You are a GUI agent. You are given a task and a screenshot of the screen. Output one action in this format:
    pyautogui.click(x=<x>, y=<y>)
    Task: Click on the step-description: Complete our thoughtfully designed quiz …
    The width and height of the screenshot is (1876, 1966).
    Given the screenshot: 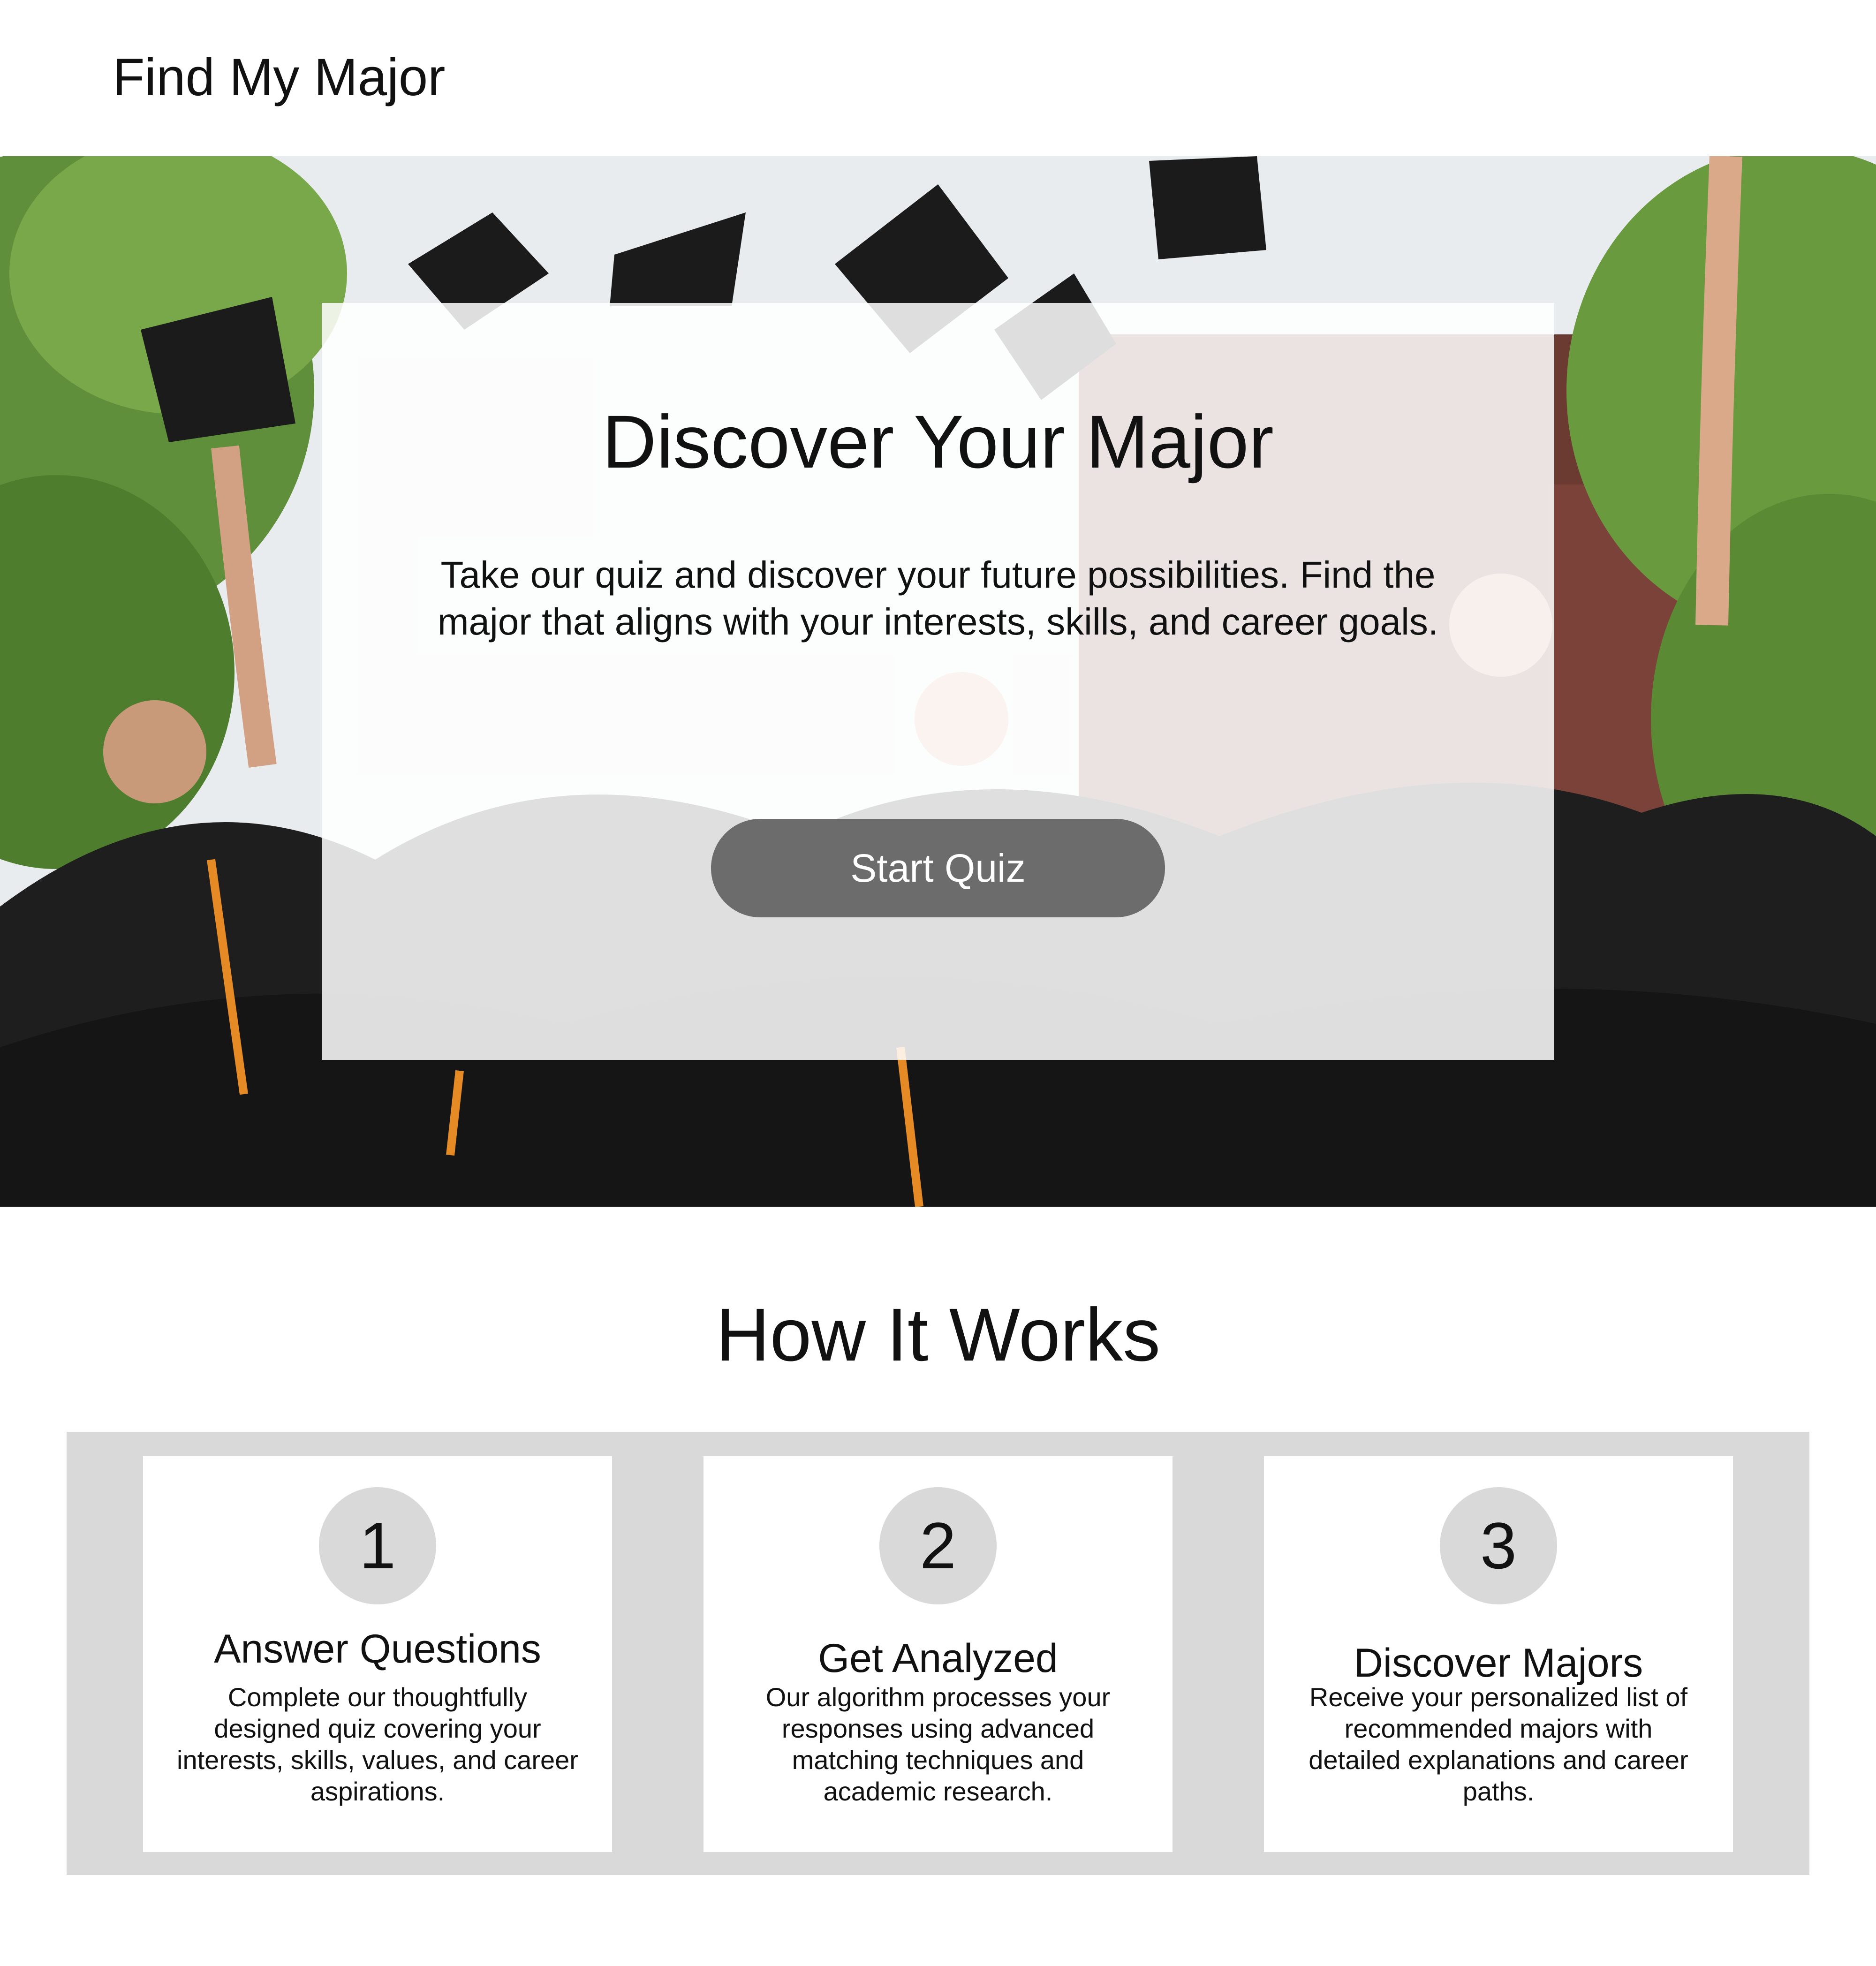 What is the action you would take?
    pyautogui.click(x=377, y=1744)
    